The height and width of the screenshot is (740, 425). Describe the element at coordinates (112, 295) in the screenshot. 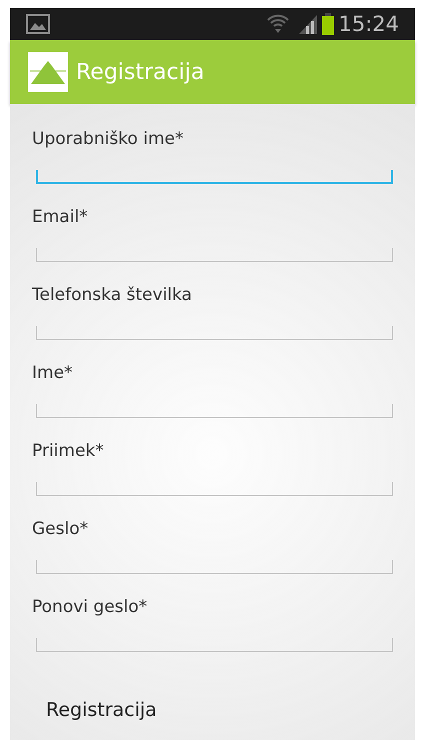

I see `field-label: Telefonska številka` at that location.